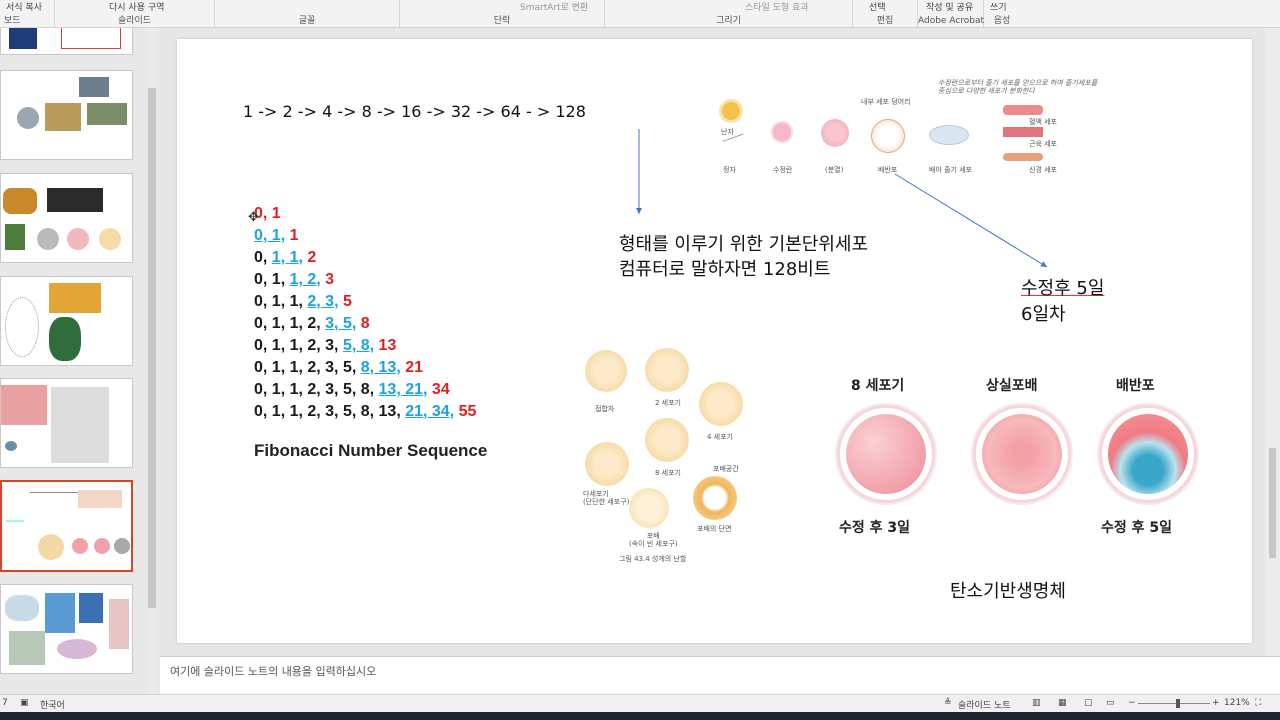 This screenshot has width=1280, height=720. I want to click on ribbon-group-acrobat: 작성 및 공유 Adobe Acrobat, so click(951, 14).